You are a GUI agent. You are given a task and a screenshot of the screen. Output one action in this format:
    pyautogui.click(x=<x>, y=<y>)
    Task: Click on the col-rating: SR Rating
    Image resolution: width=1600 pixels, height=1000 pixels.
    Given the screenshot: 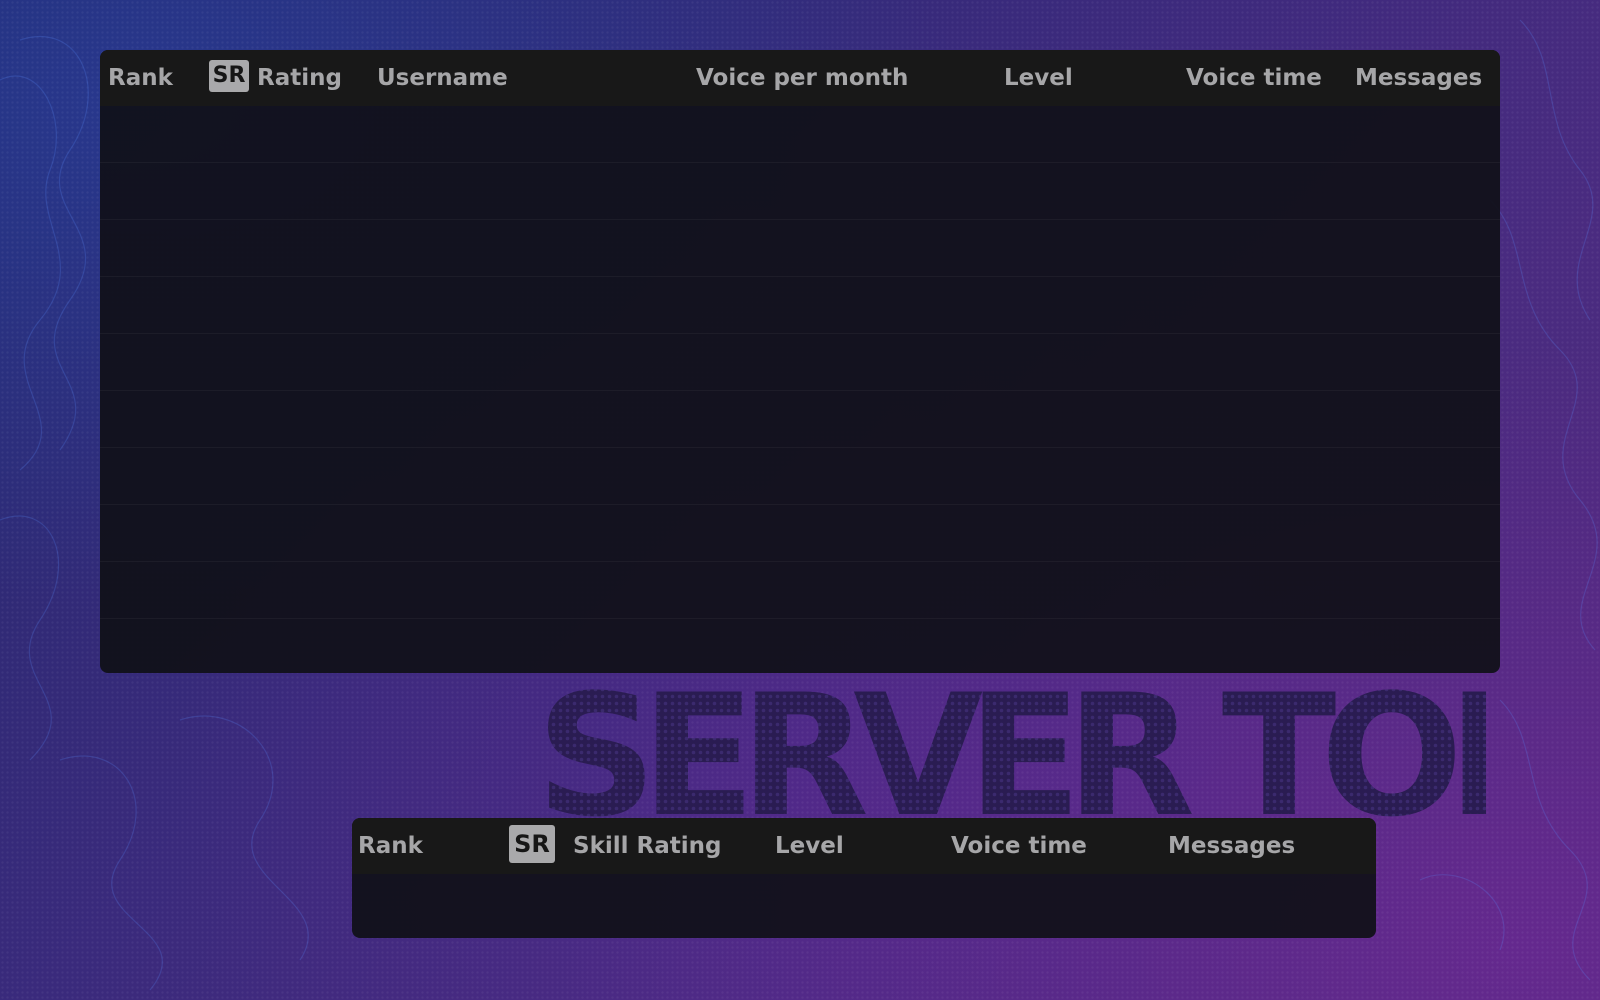 What is the action you would take?
    pyautogui.click(x=275, y=78)
    